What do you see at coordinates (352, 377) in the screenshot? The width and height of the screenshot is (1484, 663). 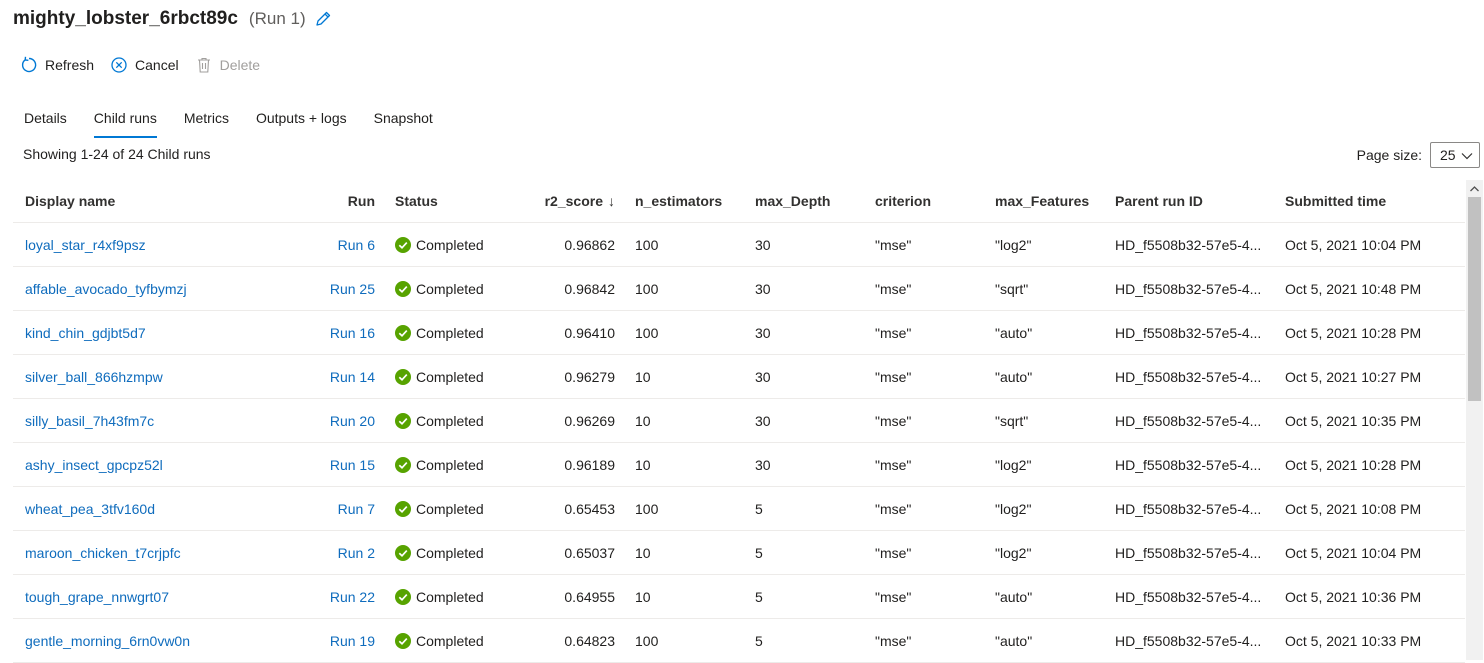 I see `run-link: Run 14` at bounding box center [352, 377].